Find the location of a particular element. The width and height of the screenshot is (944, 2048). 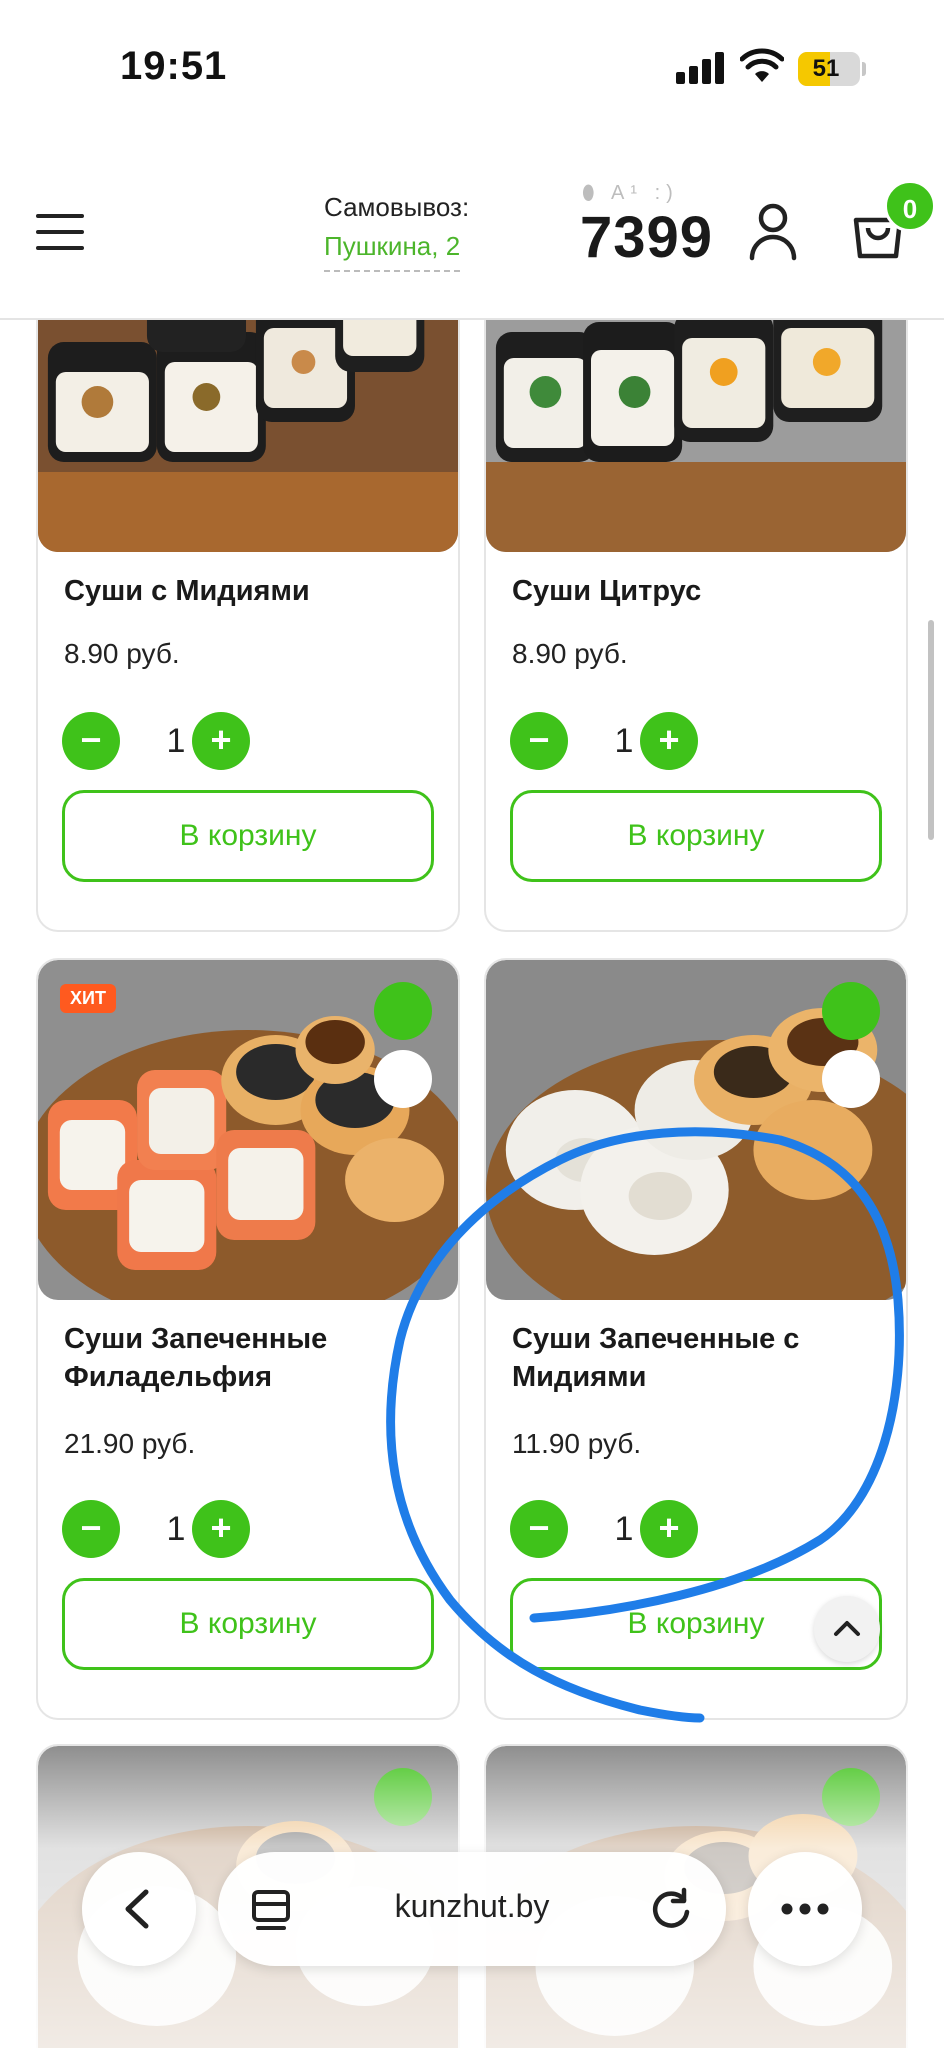

pickup-selector: Самовывоз: Пушкина, 2 is located at coordinates (396, 232).